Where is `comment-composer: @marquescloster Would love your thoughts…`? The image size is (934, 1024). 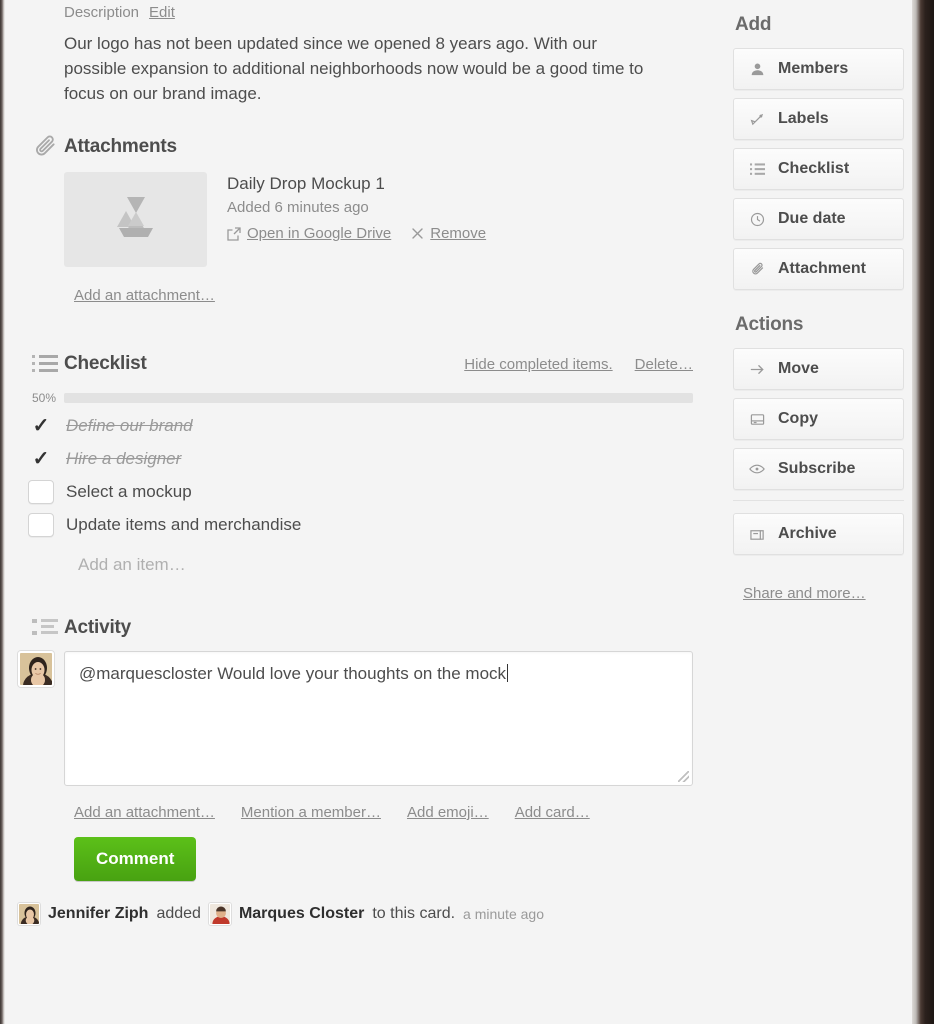 comment-composer: @marquescloster Would love your thoughts… is located at coordinates (357, 712).